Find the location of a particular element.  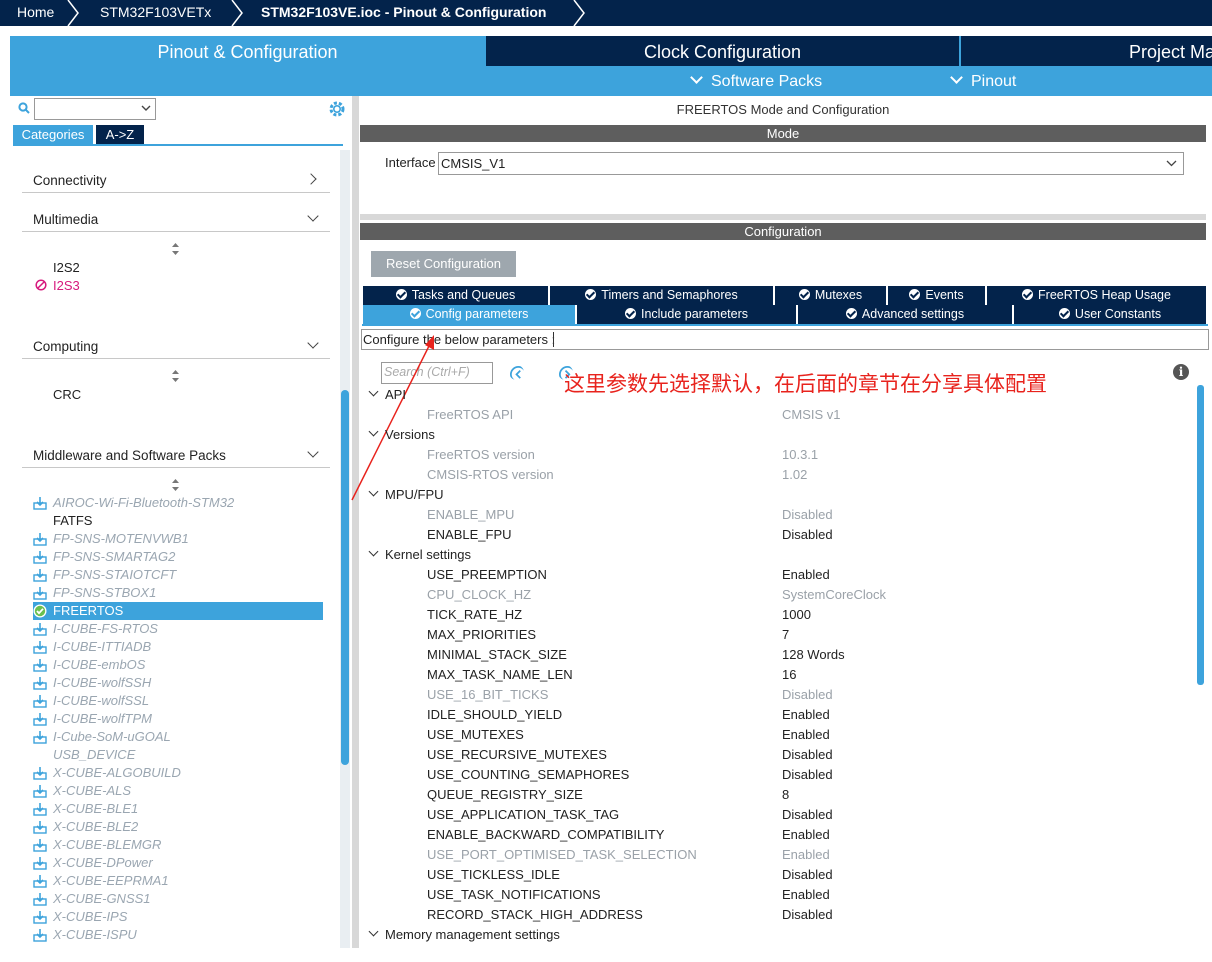

param-name: FreeRTOS API is located at coordinates (470, 415).